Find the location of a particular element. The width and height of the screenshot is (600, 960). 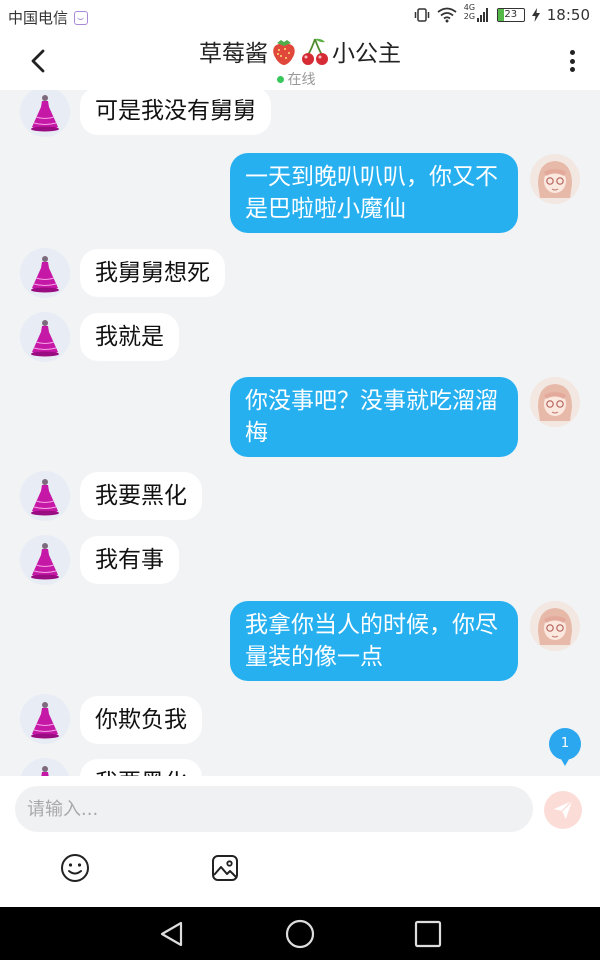

message-row-outgoing: 我拿你当人的时候，你尽量装的像一点 is located at coordinates (300, 640).